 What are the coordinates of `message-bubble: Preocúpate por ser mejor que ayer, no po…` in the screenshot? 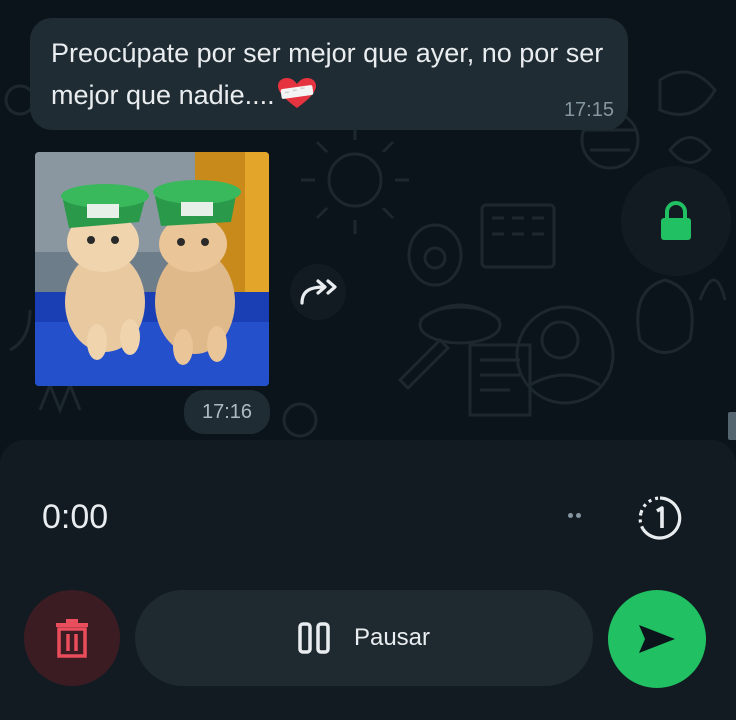 It's located at (329, 74).